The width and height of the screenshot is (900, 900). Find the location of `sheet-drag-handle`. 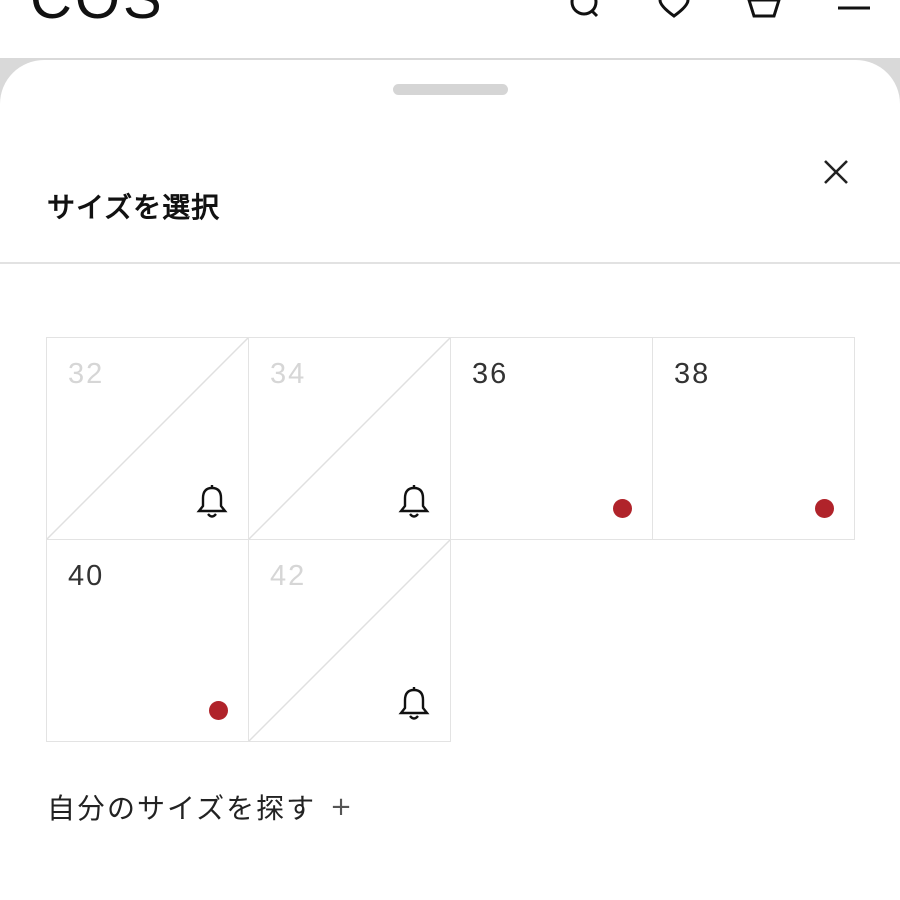

sheet-drag-handle is located at coordinates (450, 89).